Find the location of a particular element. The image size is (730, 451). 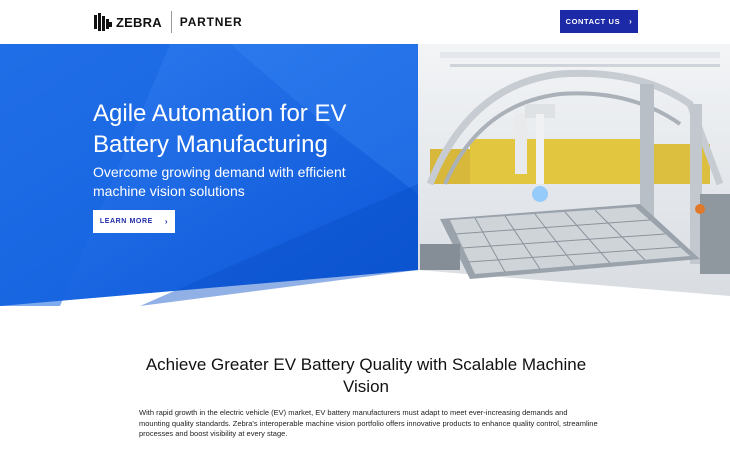

learn-more-label: LEARN MORE is located at coordinates (126, 221).